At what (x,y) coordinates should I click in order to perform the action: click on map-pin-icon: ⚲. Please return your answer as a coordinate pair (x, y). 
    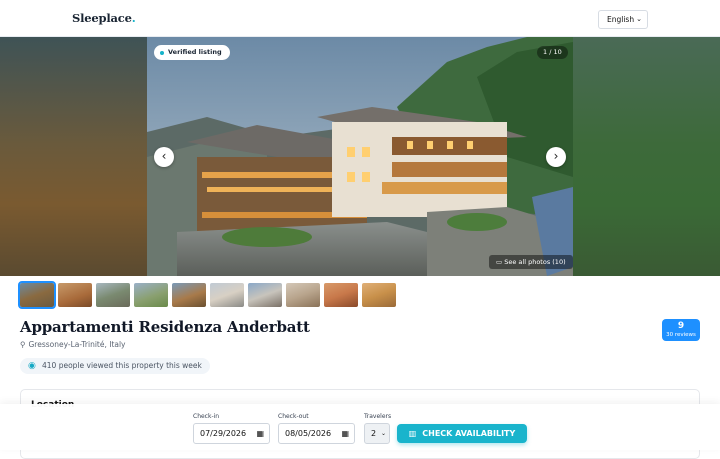
    Looking at the image, I should click on (23, 344).